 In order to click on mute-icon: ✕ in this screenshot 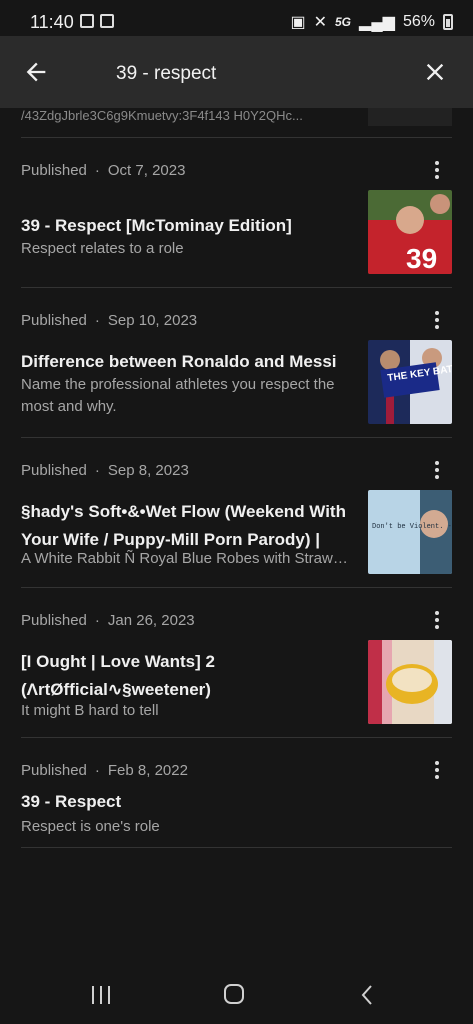, I will do `click(320, 22)`.